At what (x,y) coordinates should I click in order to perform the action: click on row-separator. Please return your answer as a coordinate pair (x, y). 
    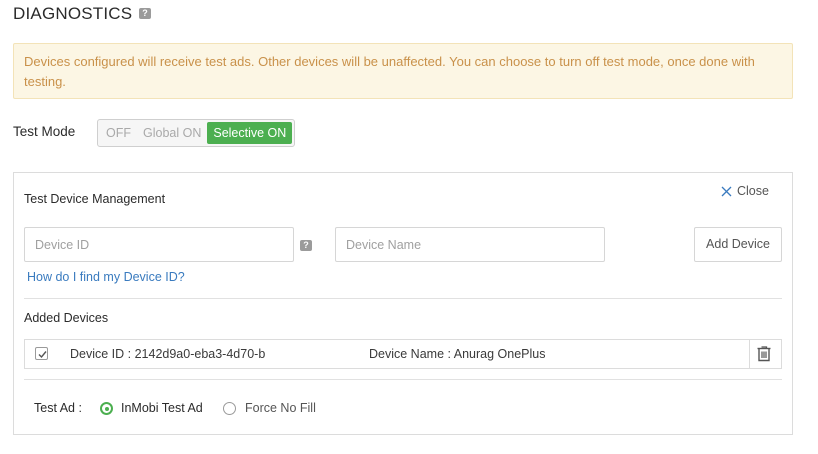
    Looking at the image, I should click on (749, 354).